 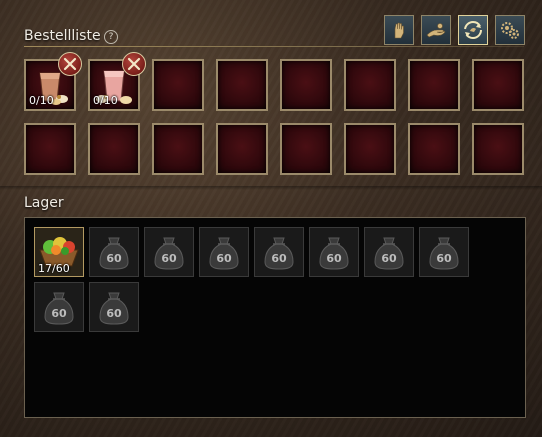 I want to click on title-underline, so click(x=274, y=46).